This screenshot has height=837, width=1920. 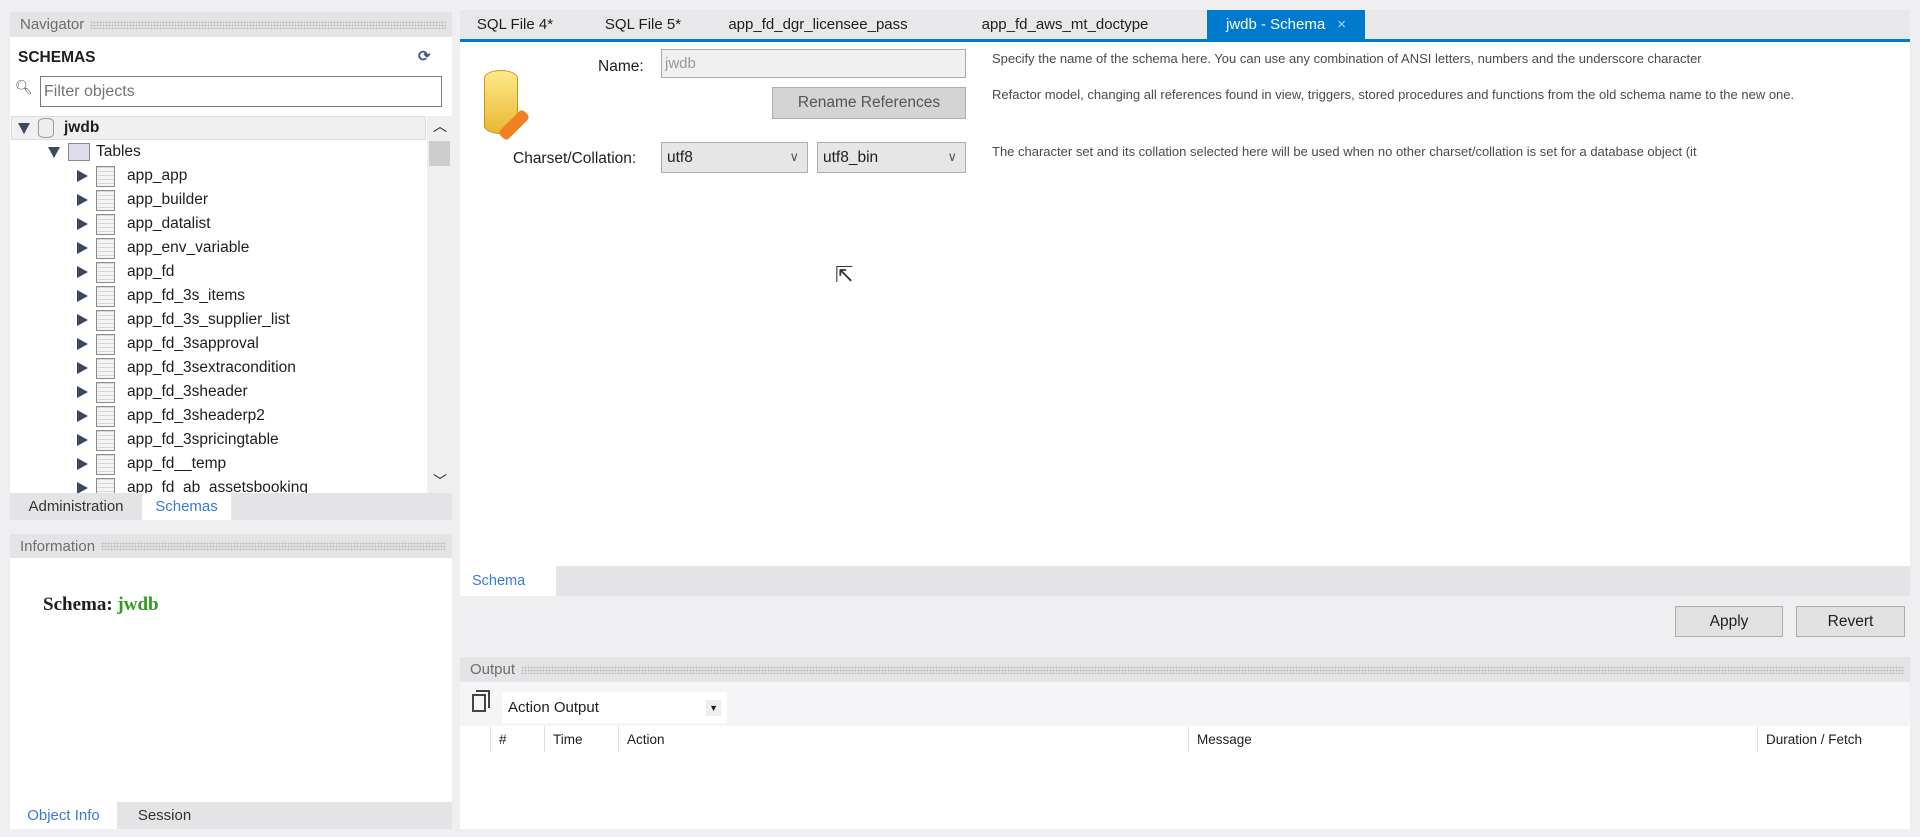 What do you see at coordinates (241, 91) in the screenshot?
I see `filter-input` at bounding box center [241, 91].